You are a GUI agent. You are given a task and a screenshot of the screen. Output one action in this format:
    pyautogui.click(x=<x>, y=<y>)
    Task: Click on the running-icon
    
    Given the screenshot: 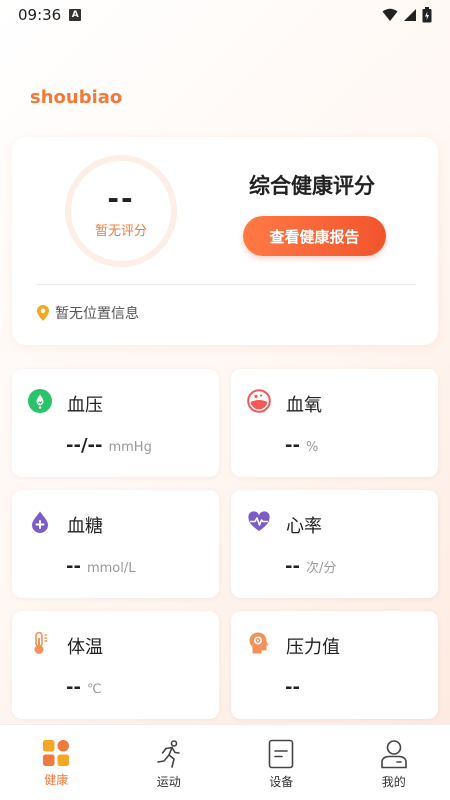 What is the action you would take?
    pyautogui.click(x=168, y=754)
    